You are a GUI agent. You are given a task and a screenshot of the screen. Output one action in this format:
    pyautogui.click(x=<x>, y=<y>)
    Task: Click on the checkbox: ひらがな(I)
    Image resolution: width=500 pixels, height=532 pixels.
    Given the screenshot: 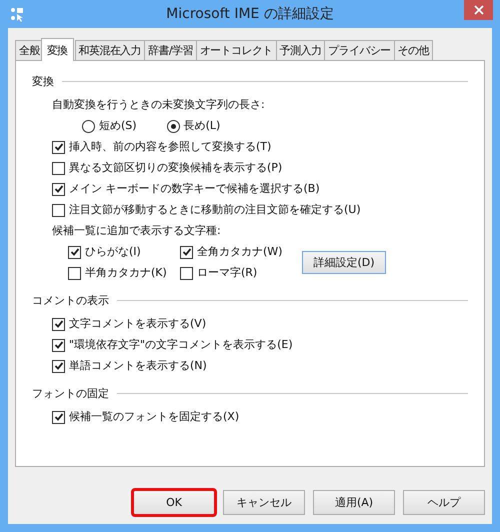 What is the action you would take?
    pyautogui.click(x=124, y=252)
    